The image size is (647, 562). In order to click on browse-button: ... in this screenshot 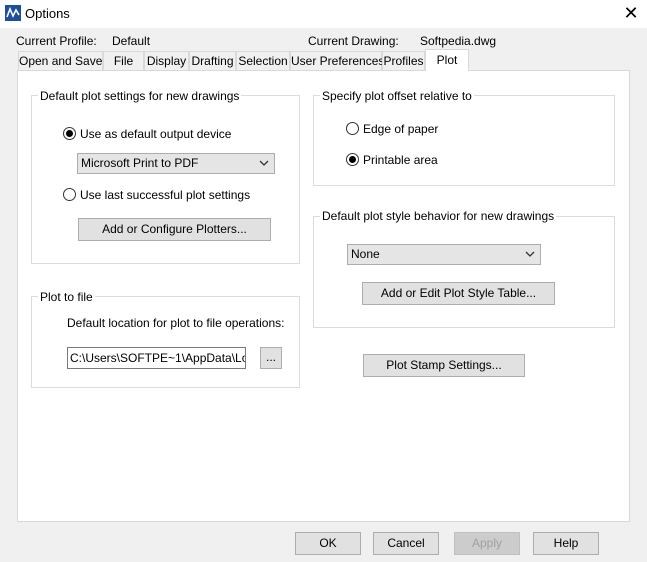, I will do `click(271, 358)`.